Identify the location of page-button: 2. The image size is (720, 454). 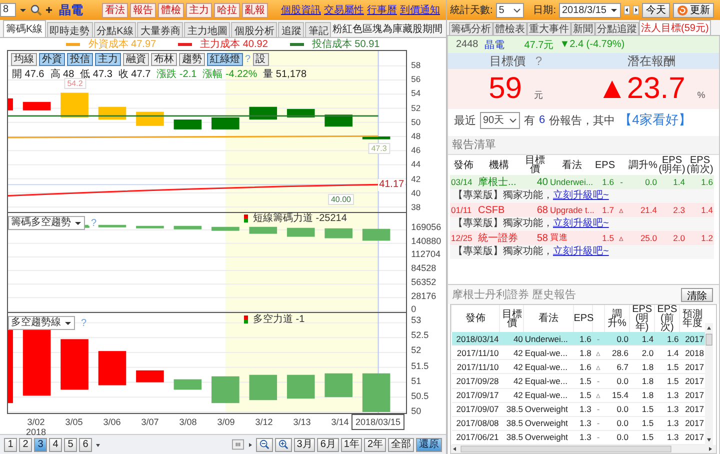
(25, 445).